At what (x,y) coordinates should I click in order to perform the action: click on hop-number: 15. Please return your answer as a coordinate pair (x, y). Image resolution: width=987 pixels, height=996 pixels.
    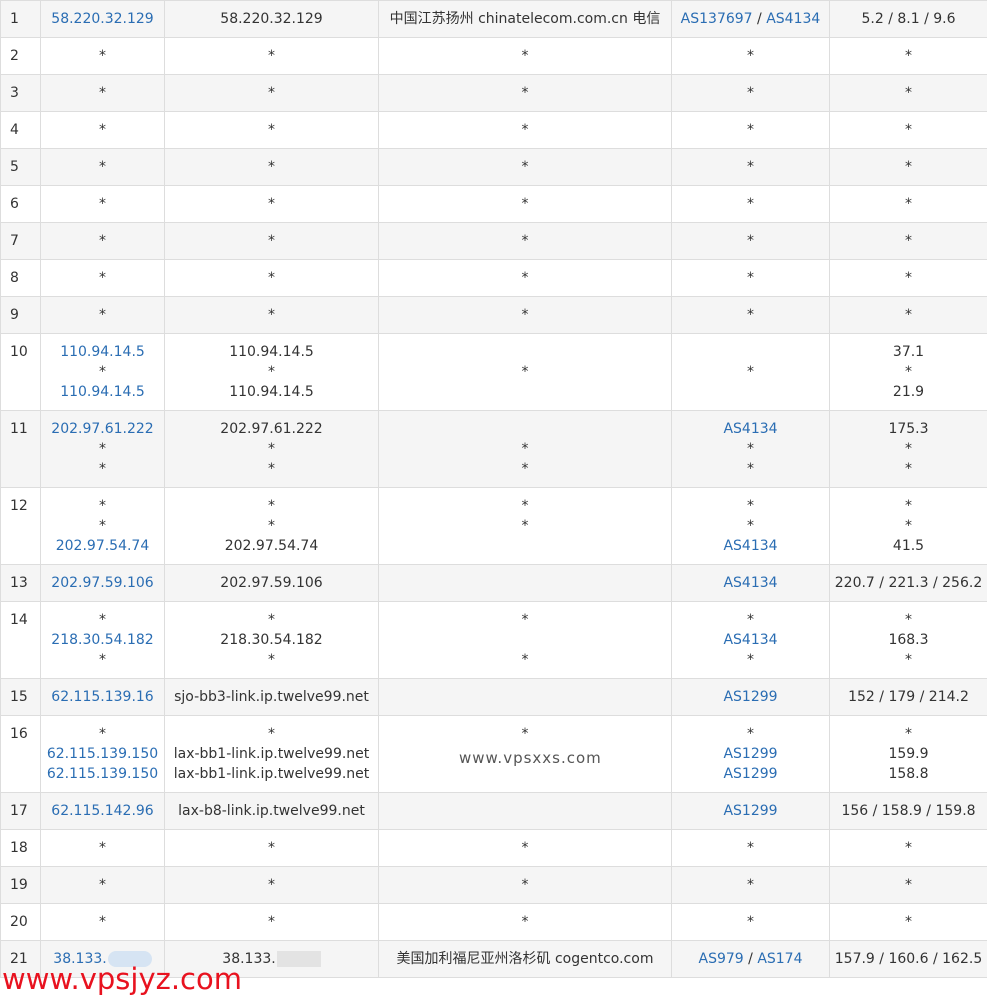
    Looking at the image, I should click on (19, 697).